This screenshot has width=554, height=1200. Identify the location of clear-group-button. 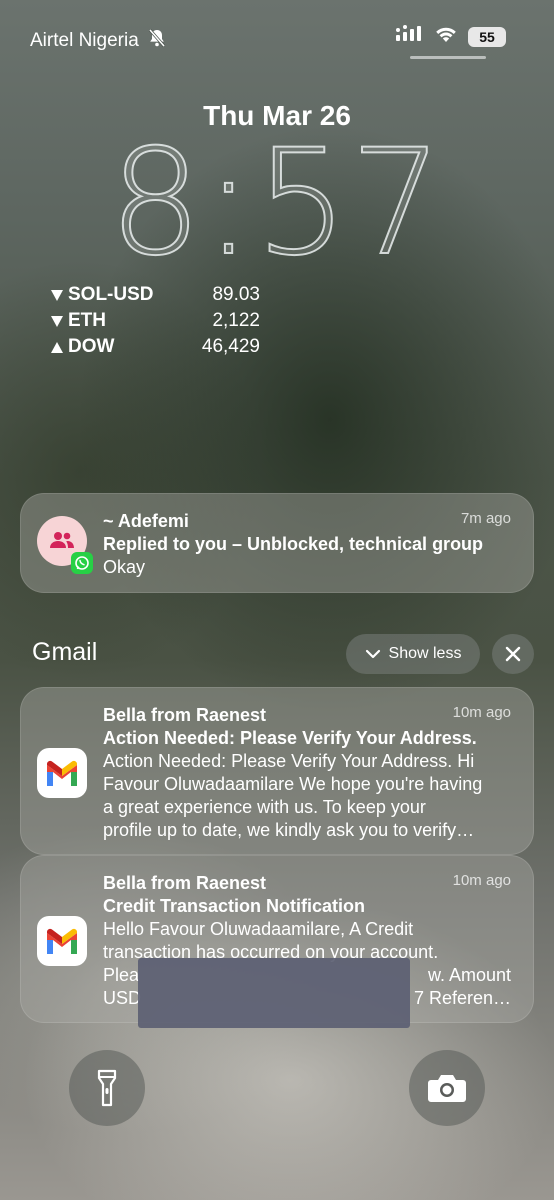
(513, 654).